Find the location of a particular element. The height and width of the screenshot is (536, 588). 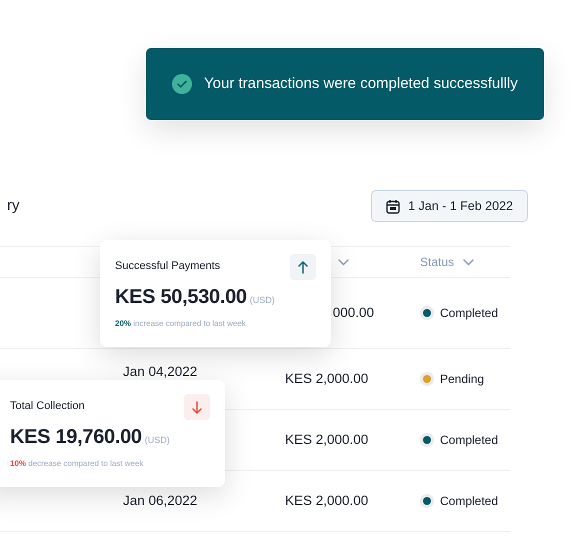

change-text: 10% decrease compared to last week is located at coordinates (77, 464).